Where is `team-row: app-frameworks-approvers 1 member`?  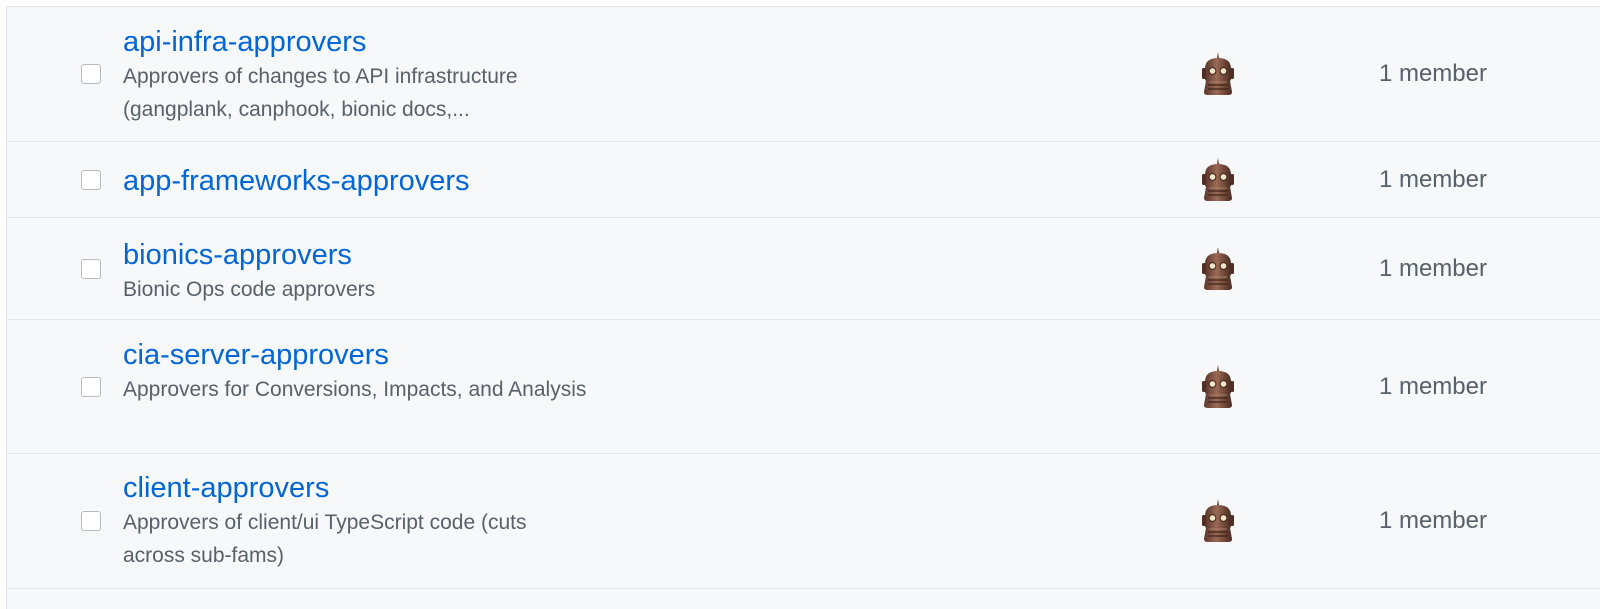 team-row: app-frameworks-approvers 1 member is located at coordinates (803, 180).